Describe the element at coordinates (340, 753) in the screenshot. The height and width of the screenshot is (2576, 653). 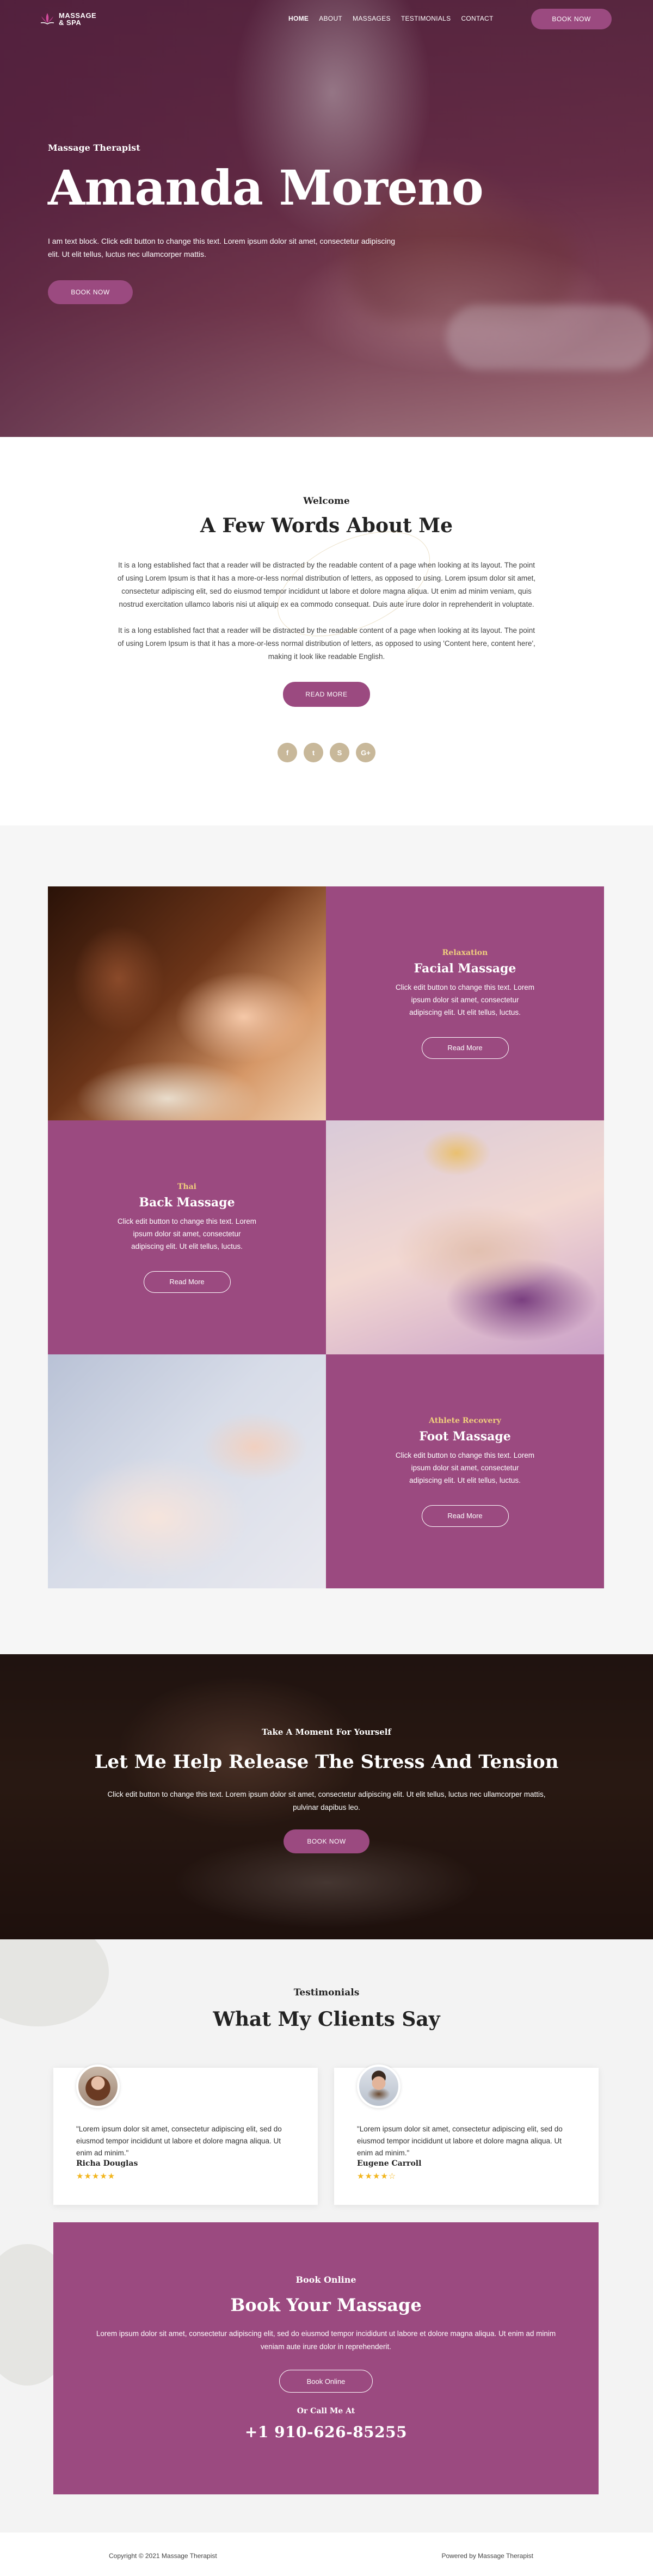
I see `skype-icon: S` at that location.